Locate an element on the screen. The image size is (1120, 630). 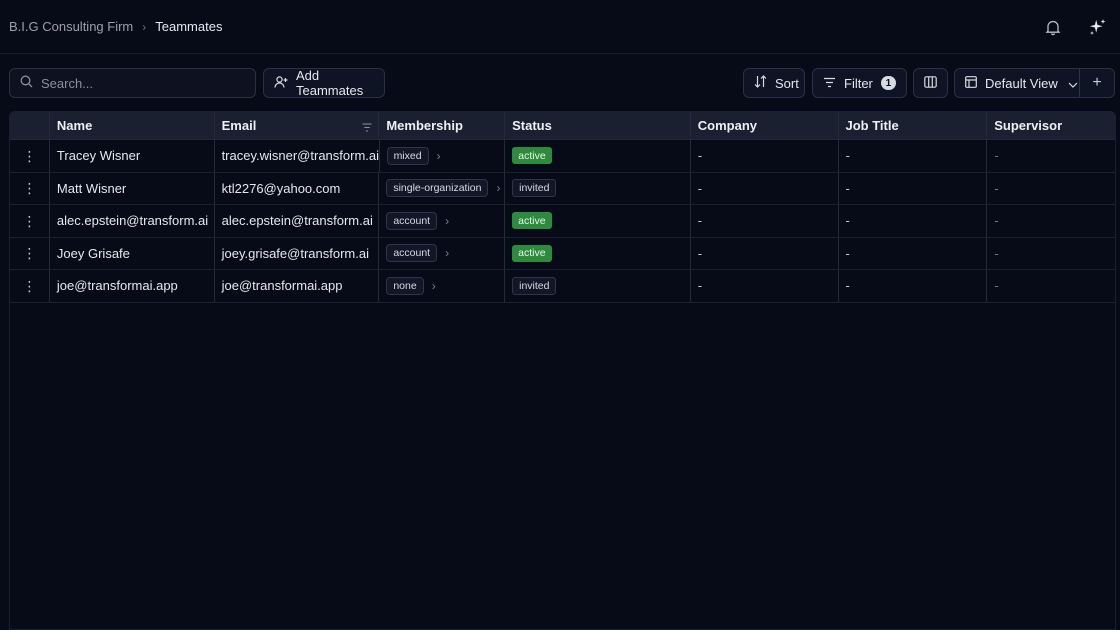
cell-membership: single-organization › is located at coordinates (442, 188).